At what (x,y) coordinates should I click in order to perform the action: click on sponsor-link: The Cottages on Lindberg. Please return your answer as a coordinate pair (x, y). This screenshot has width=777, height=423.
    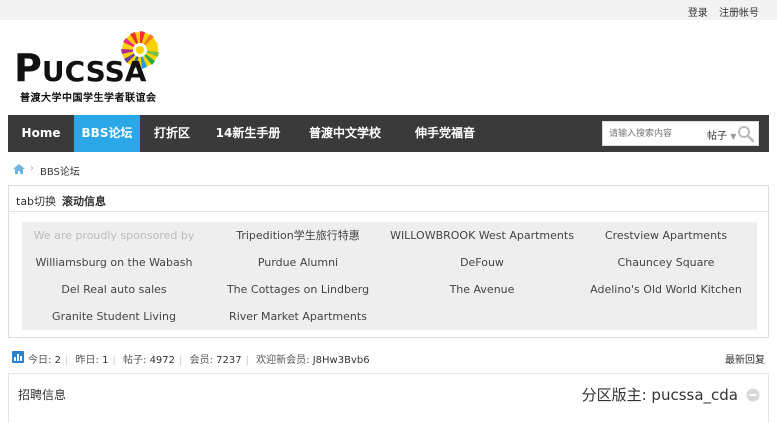
    Looking at the image, I should click on (298, 289).